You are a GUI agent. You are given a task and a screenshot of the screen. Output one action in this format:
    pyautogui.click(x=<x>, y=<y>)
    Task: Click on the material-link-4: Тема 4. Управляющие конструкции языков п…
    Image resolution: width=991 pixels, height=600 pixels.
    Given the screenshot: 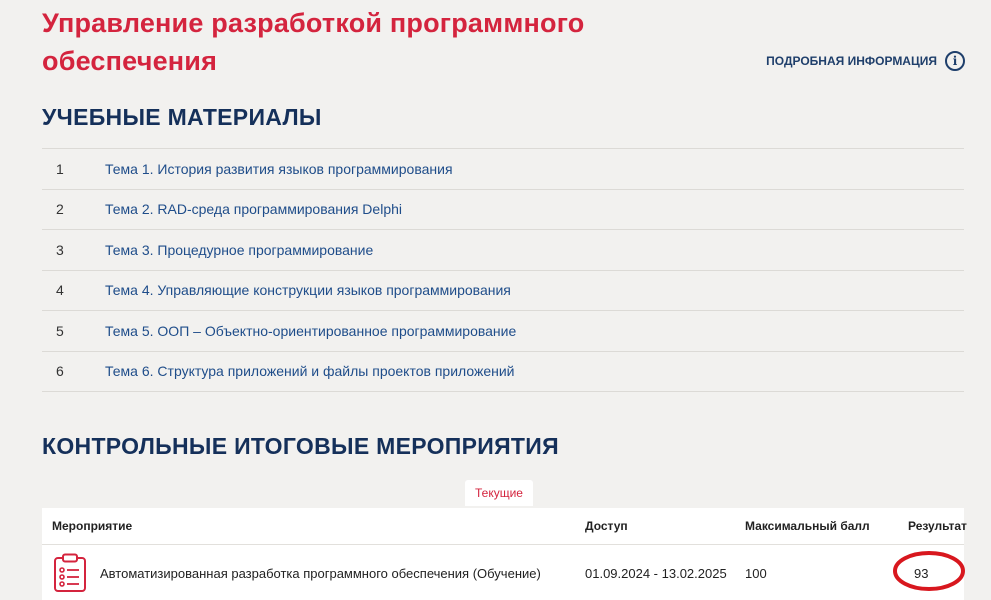 What is the action you would take?
    pyautogui.click(x=308, y=290)
    